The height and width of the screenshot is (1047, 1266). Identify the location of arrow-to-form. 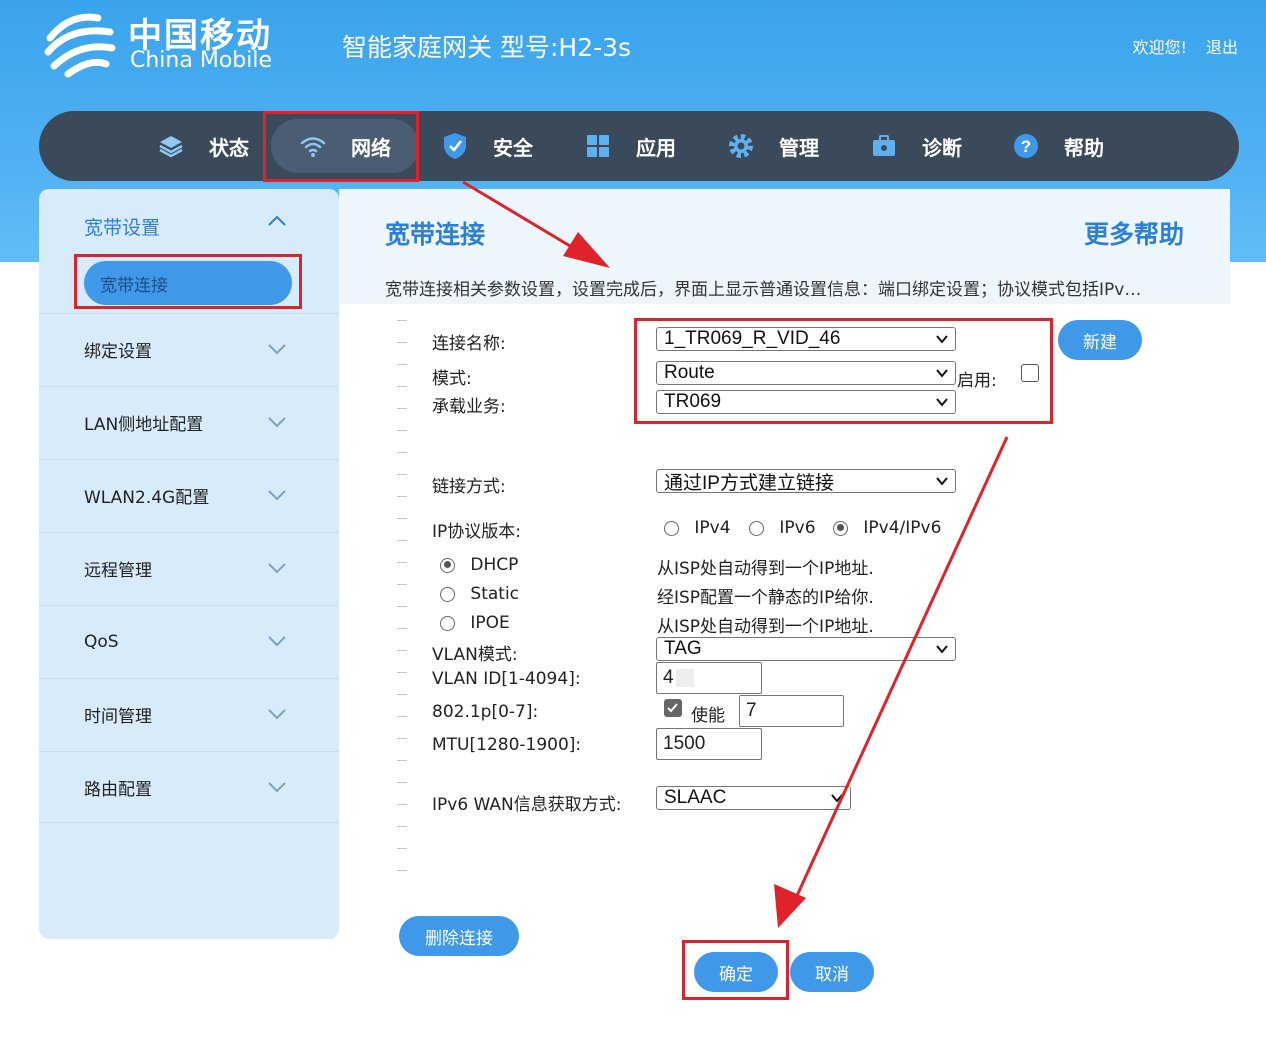
(536, 224).